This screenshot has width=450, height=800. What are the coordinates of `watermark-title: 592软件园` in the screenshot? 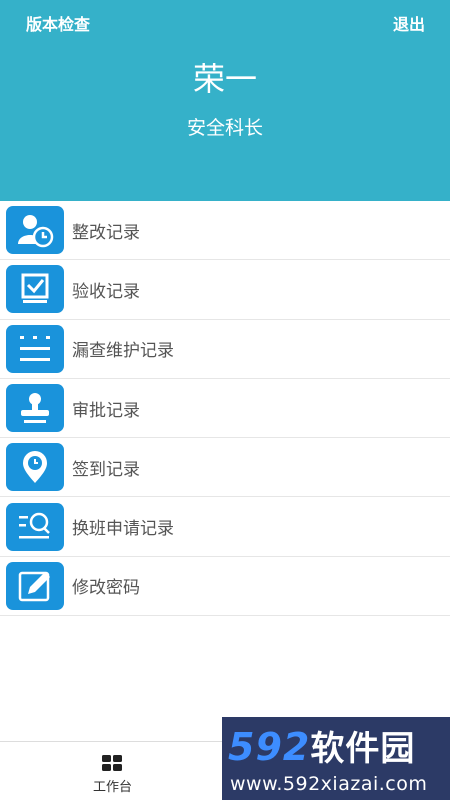 It's located at (321, 745).